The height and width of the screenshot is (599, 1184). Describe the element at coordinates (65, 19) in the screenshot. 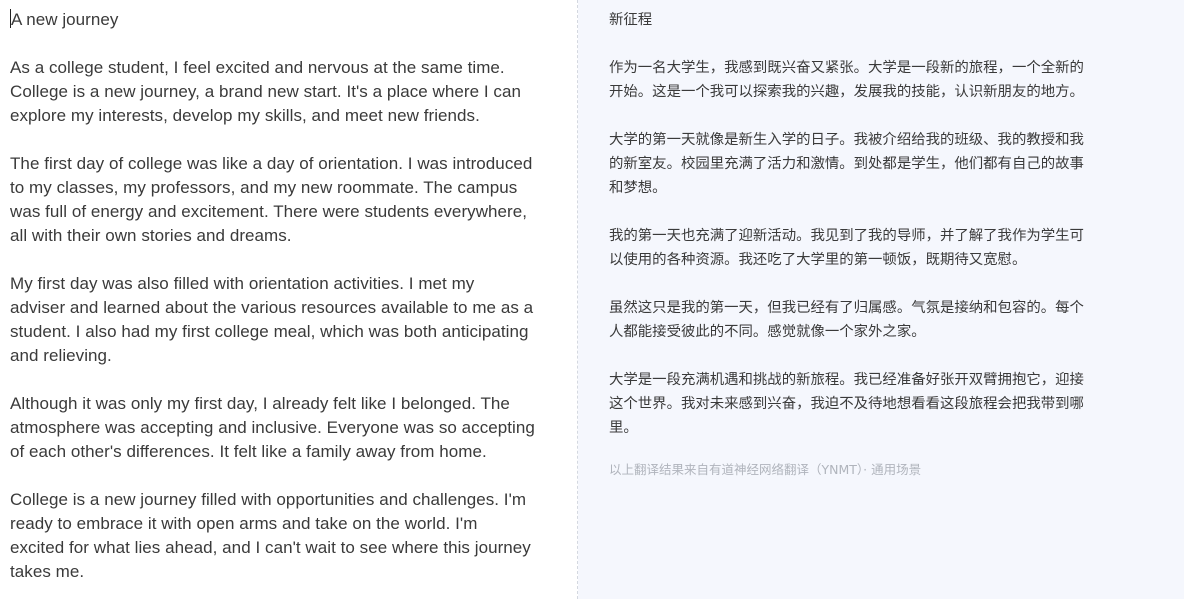

I see `source-title: A new journey` at that location.